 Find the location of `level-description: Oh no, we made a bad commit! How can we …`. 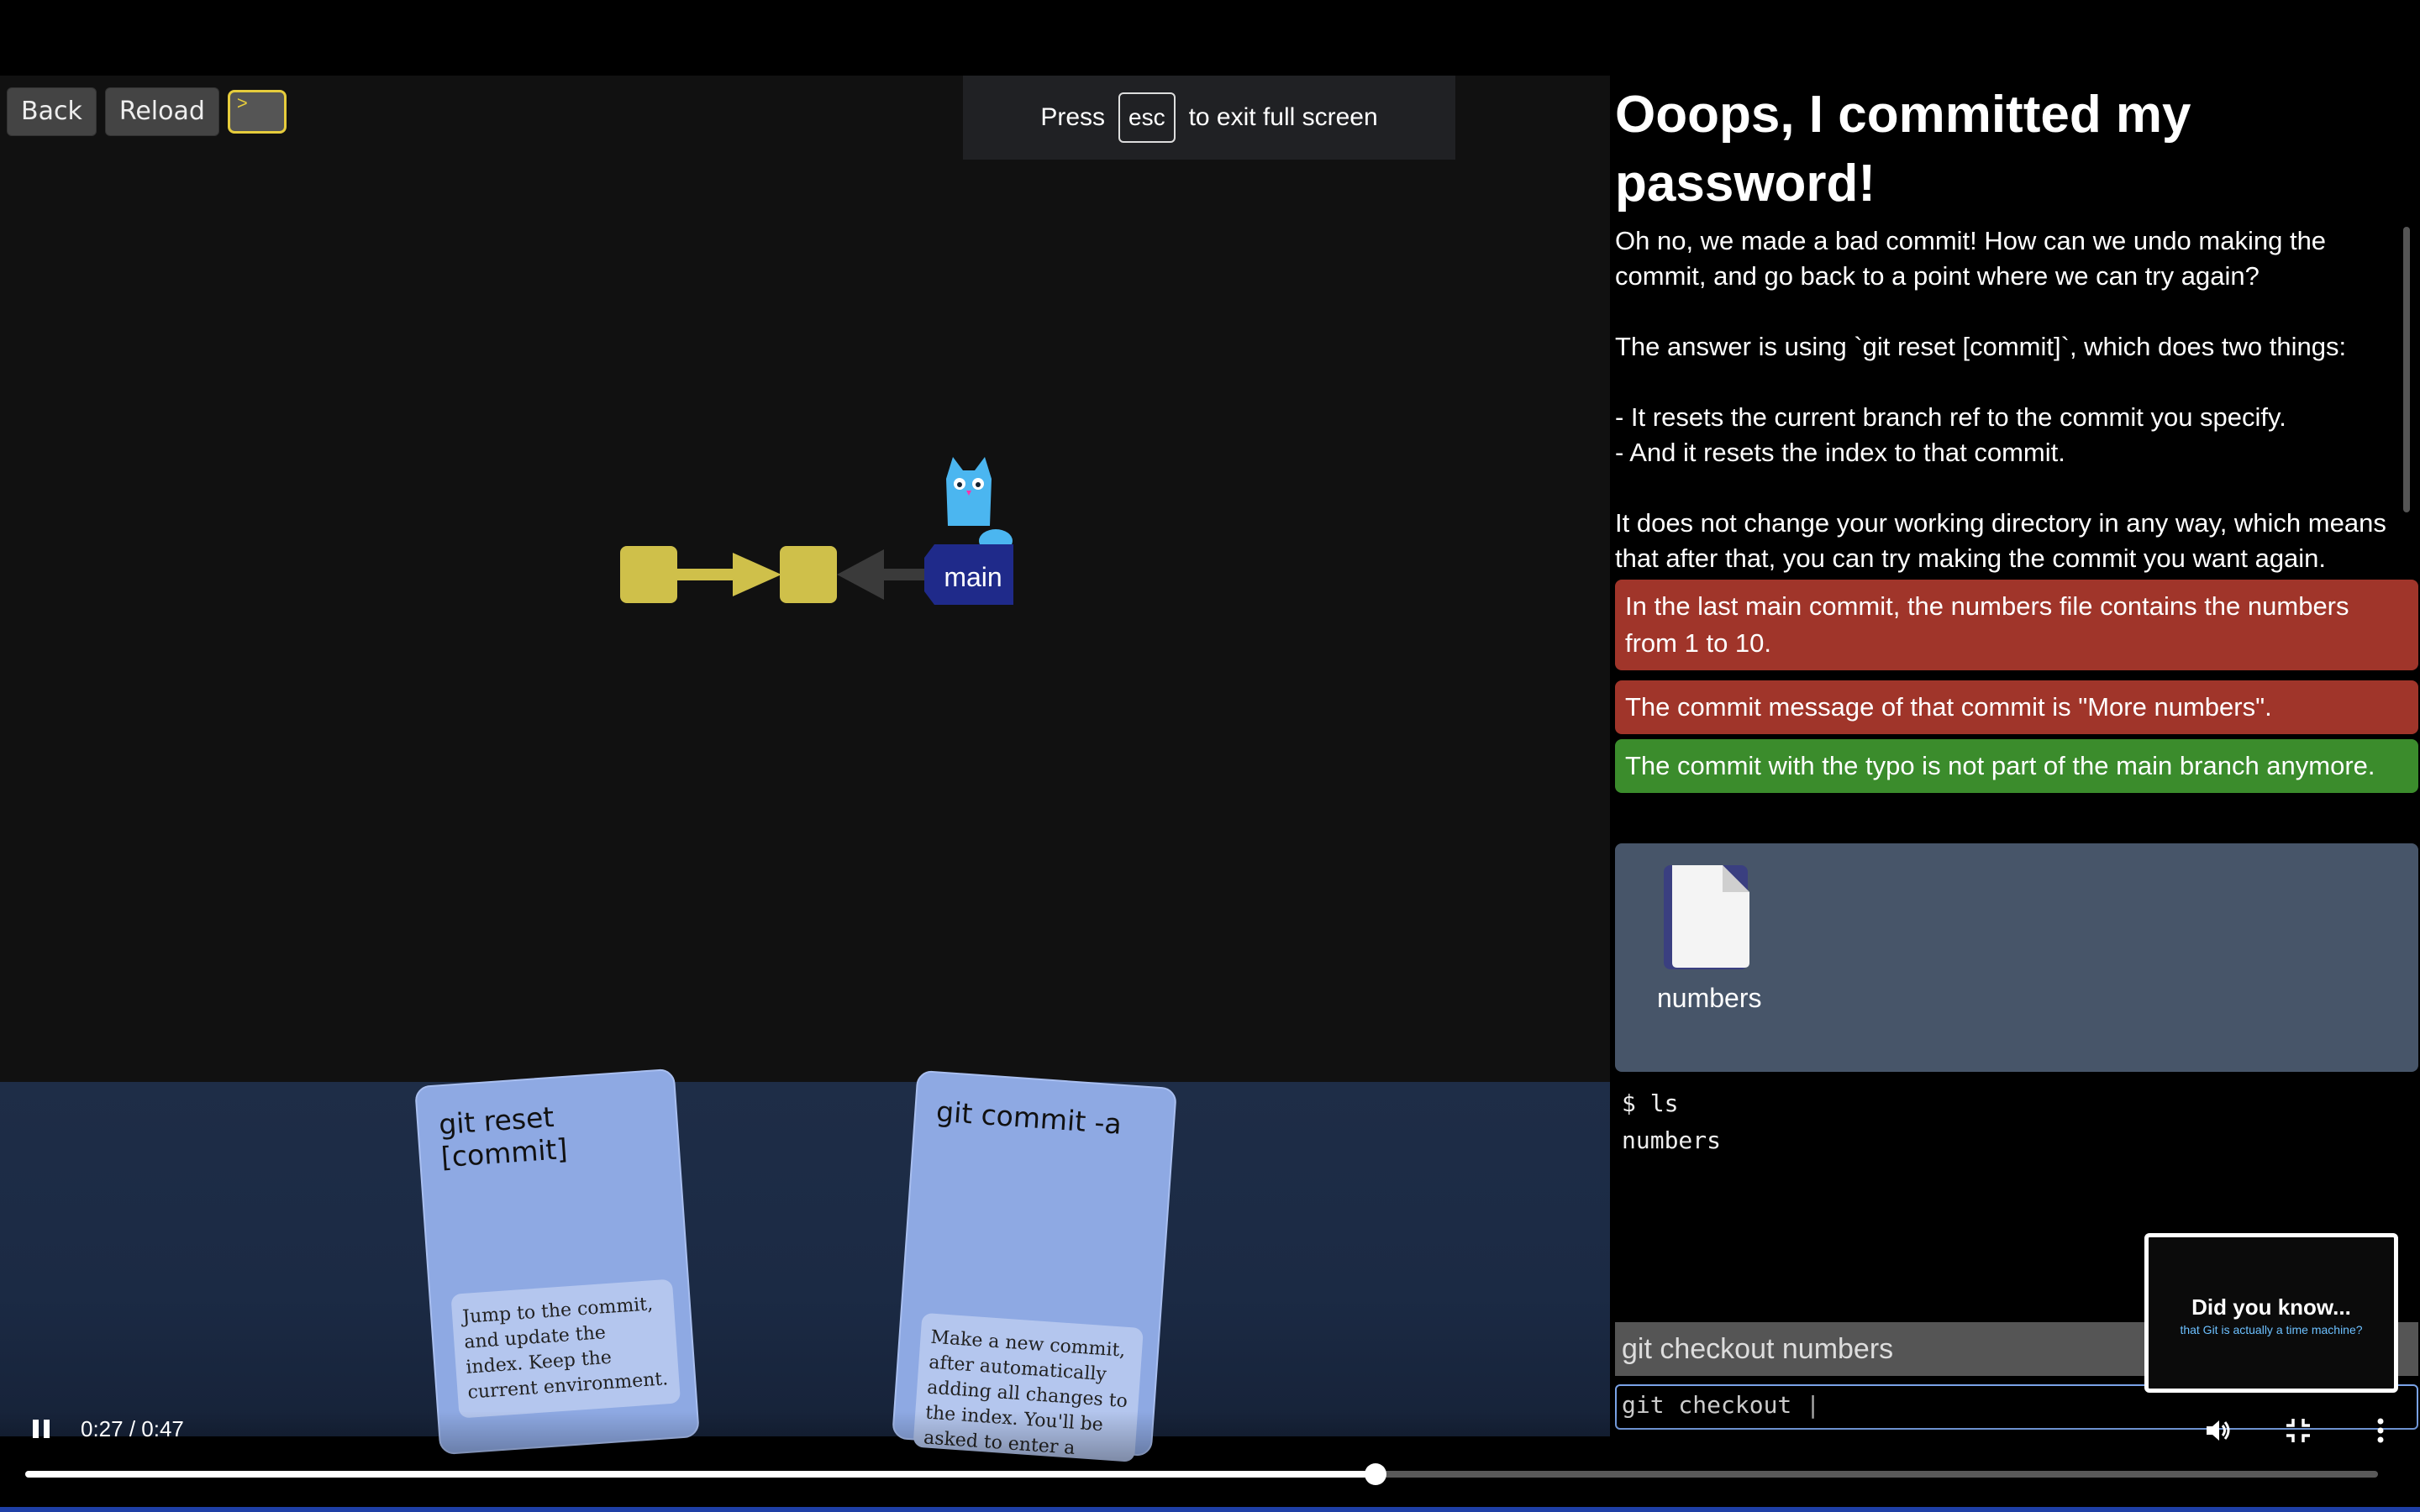

level-description: Oh no, we made a bad commit! How can we … is located at coordinates (2000, 399).